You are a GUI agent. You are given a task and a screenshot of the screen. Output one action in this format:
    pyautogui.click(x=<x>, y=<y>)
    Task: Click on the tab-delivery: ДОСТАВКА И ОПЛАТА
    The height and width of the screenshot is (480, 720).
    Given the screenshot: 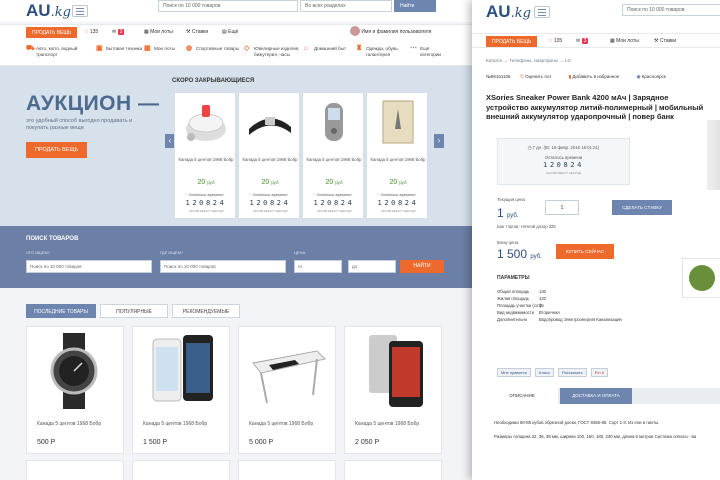 What is the action you would take?
    pyautogui.click(x=596, y=396)
    